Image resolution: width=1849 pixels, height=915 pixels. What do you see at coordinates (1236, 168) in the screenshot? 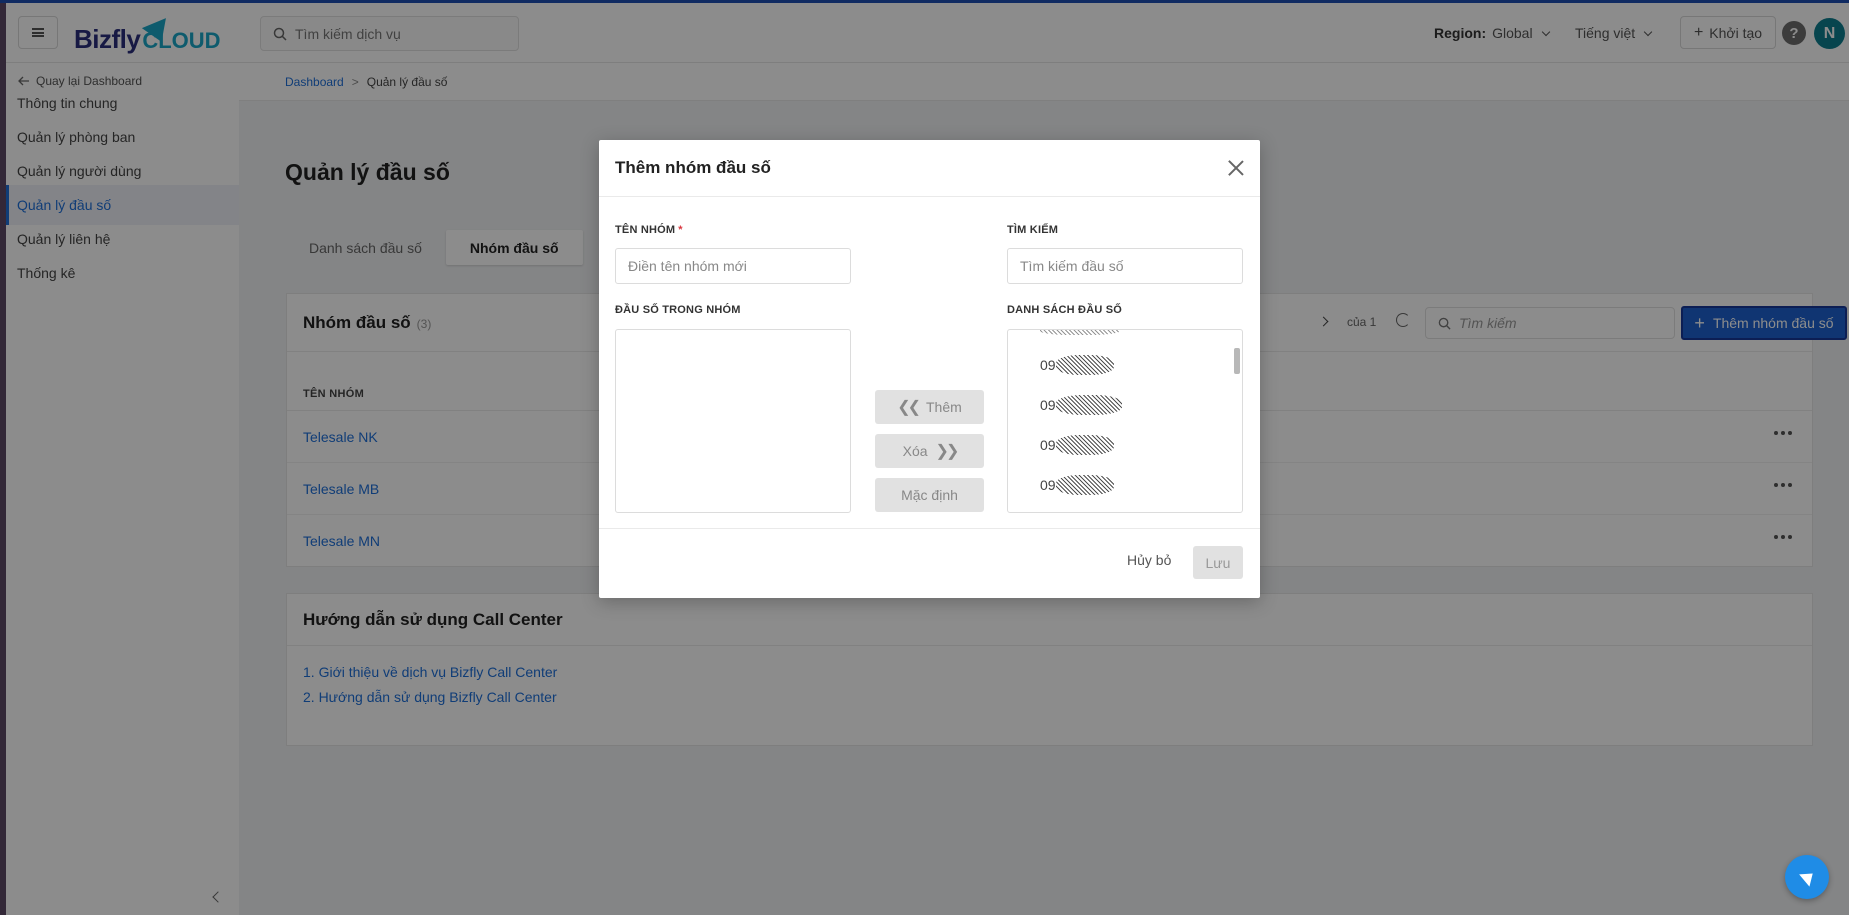
I see `close-icon` at bounding box center [1236, 168].